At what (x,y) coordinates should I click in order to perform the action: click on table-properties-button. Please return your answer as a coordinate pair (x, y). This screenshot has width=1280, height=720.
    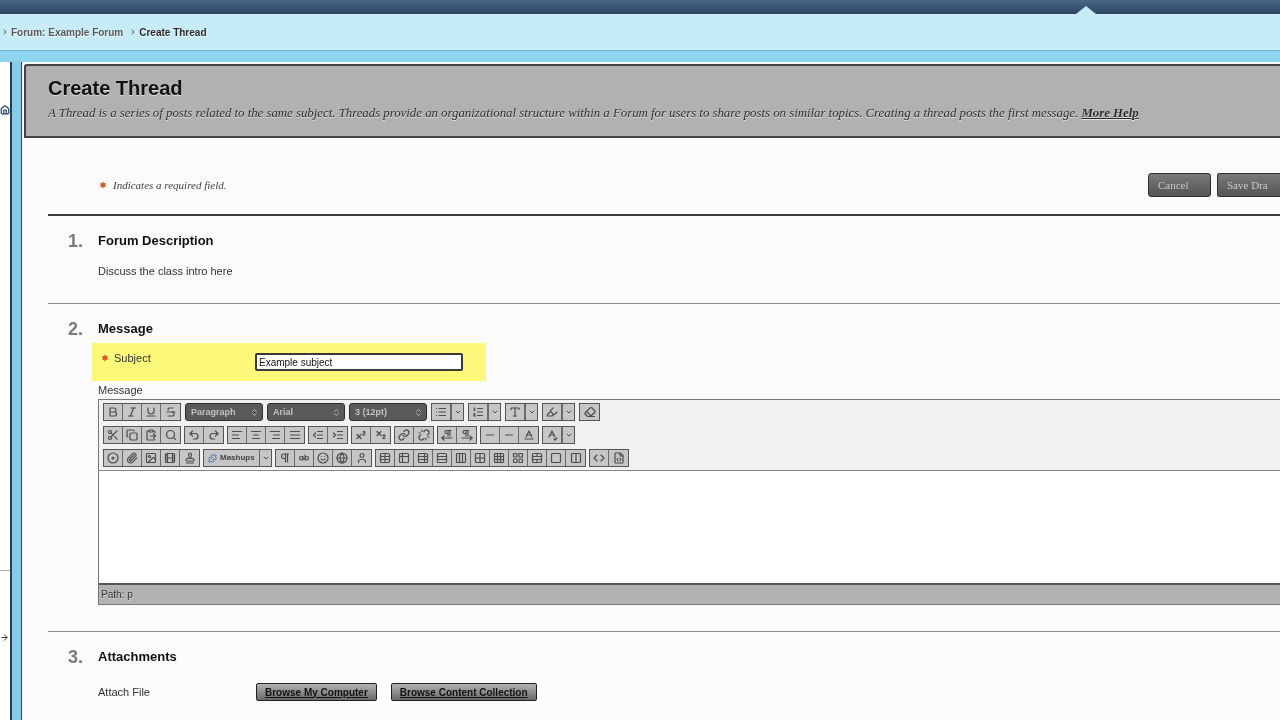
    Looking at the image, I should click on (423, 458).